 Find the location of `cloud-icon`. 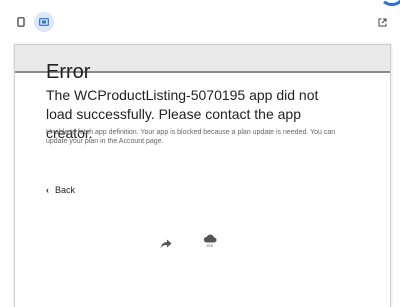

cloud-icon is located at coordinates (210, 238).